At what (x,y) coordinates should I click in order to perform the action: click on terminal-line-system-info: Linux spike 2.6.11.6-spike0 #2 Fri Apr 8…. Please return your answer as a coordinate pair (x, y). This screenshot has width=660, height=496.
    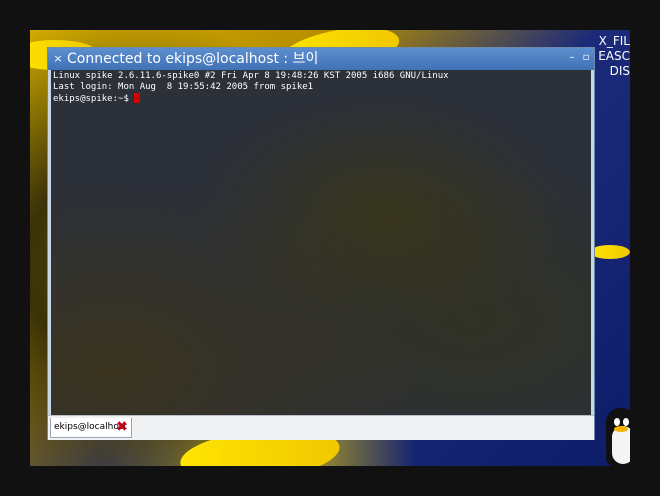
    Looking at the image, I should click on (251, 76).